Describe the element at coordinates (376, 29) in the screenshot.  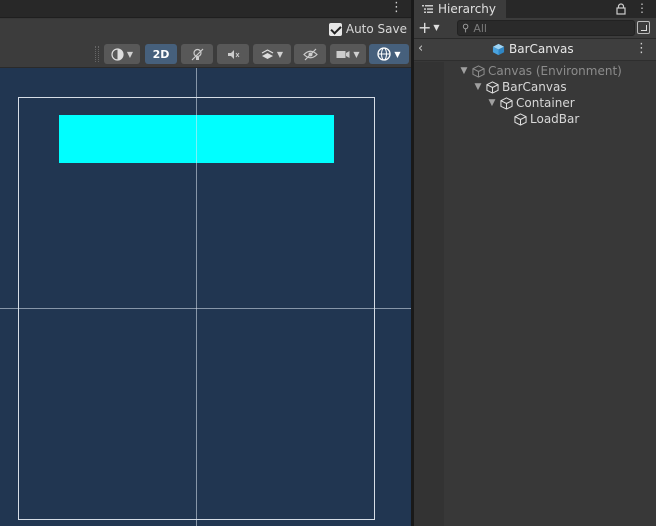
I see `autosave-label: Auto Save` at that location.